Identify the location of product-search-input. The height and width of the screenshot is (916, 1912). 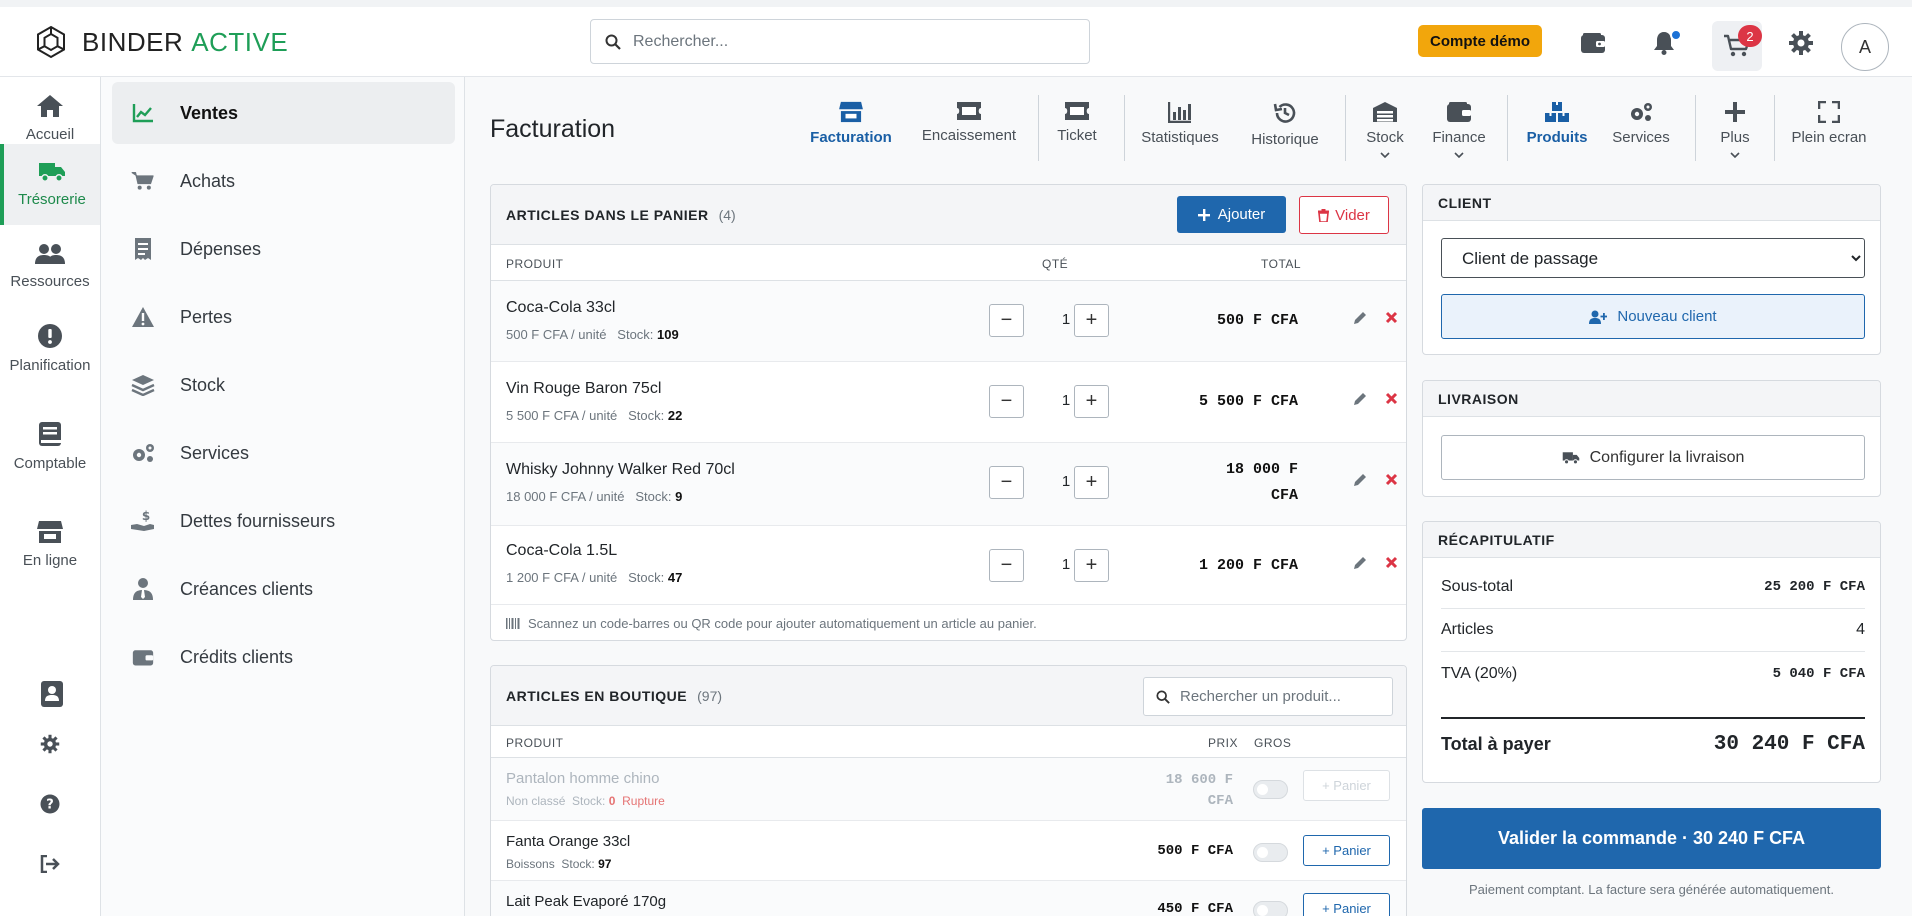
(1280, 696).